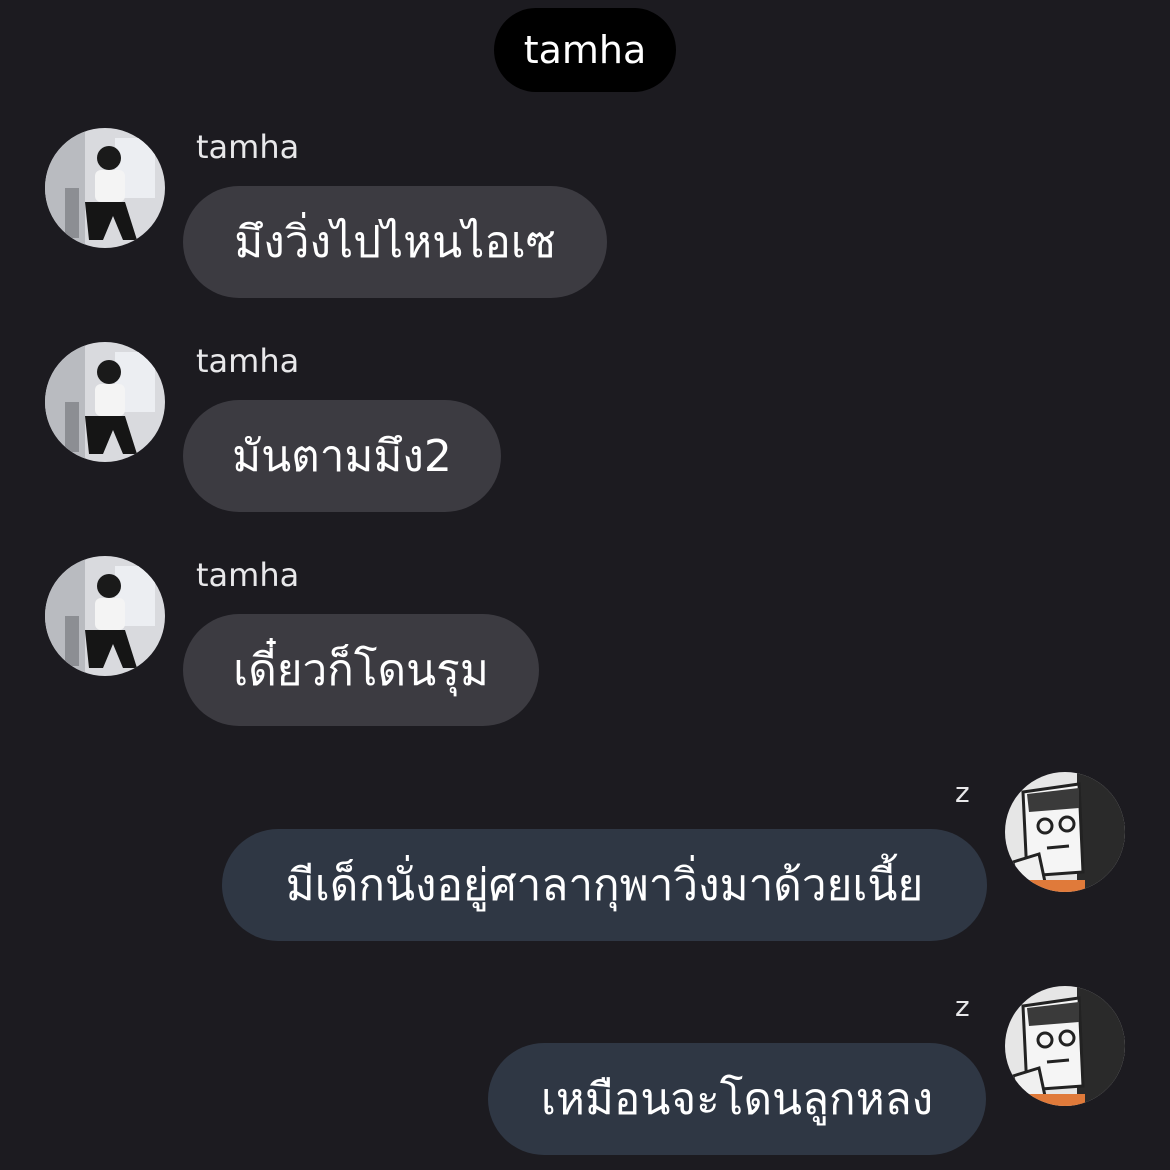  I want to click on chat-title: tamha, so click(585, 50).